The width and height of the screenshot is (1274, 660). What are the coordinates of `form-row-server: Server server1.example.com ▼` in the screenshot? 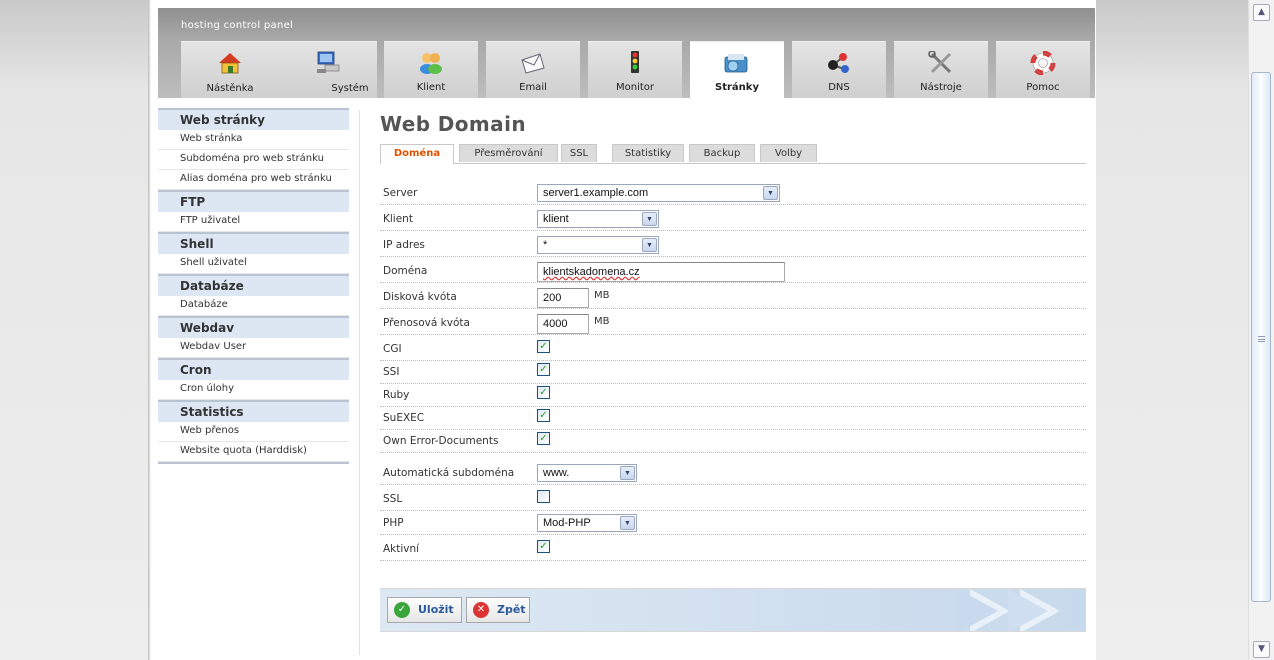 It's located at (733, 193).